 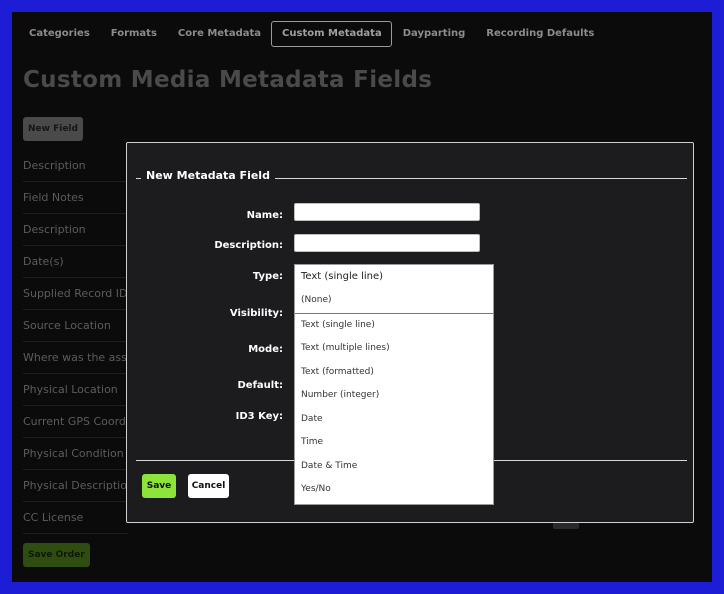 What do you see at coordinates (387, 212) in the screenshot?
I see `name-input` at bounding box center [387, 212].